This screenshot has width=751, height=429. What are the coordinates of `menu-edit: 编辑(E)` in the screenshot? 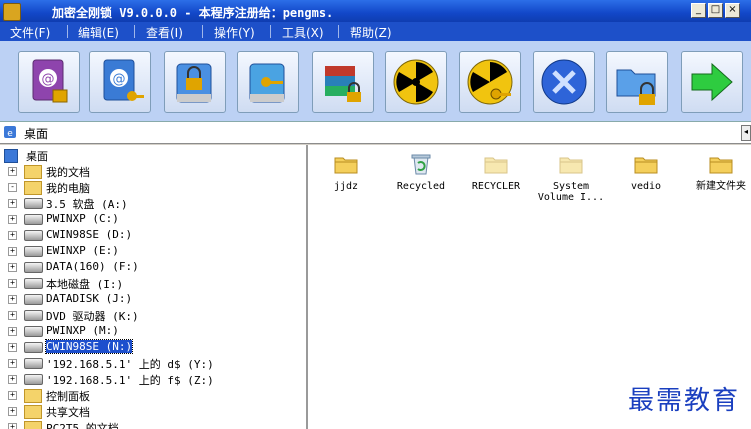 It's located at (98, 32).